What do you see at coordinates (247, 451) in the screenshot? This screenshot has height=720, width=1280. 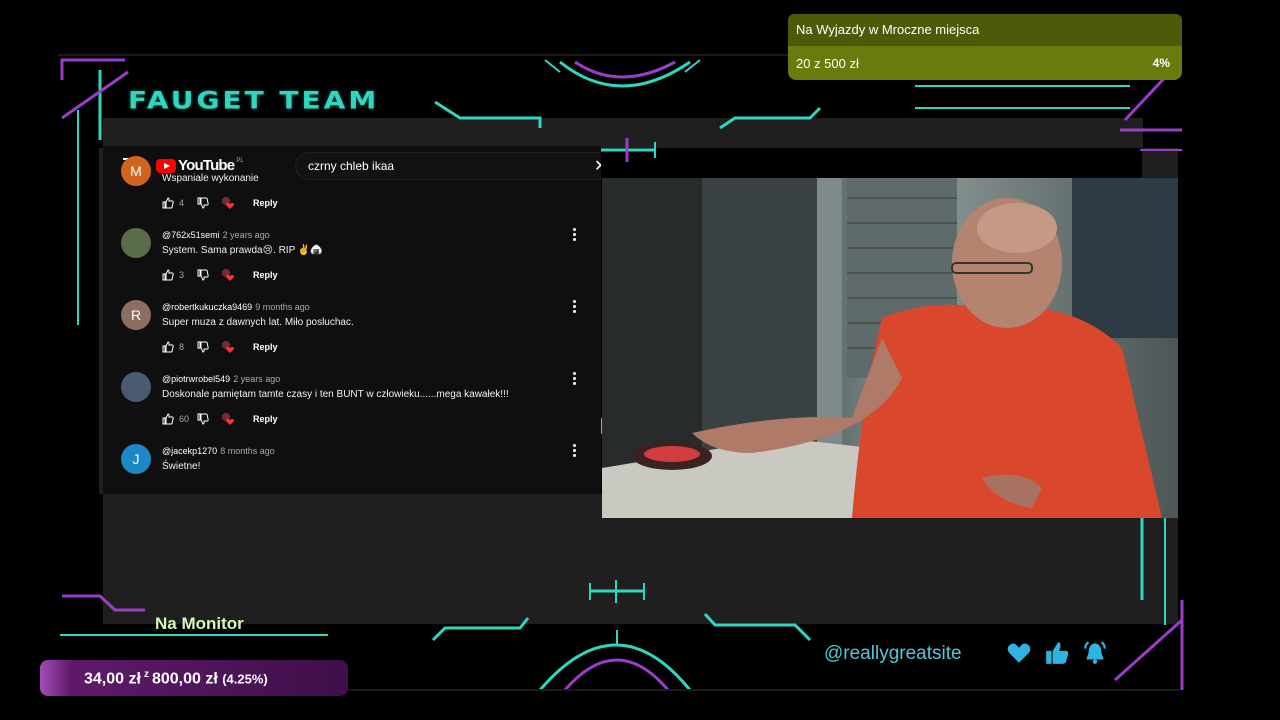 I see `comment-time: 8 months ago` at bounding box center [247, 451].